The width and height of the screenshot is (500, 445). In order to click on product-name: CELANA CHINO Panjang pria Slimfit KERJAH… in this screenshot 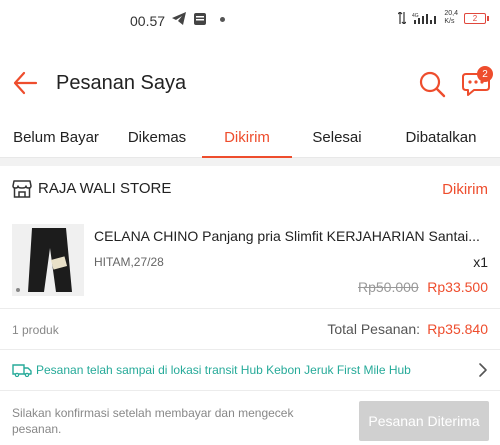, I will do `click(287, 236)`.